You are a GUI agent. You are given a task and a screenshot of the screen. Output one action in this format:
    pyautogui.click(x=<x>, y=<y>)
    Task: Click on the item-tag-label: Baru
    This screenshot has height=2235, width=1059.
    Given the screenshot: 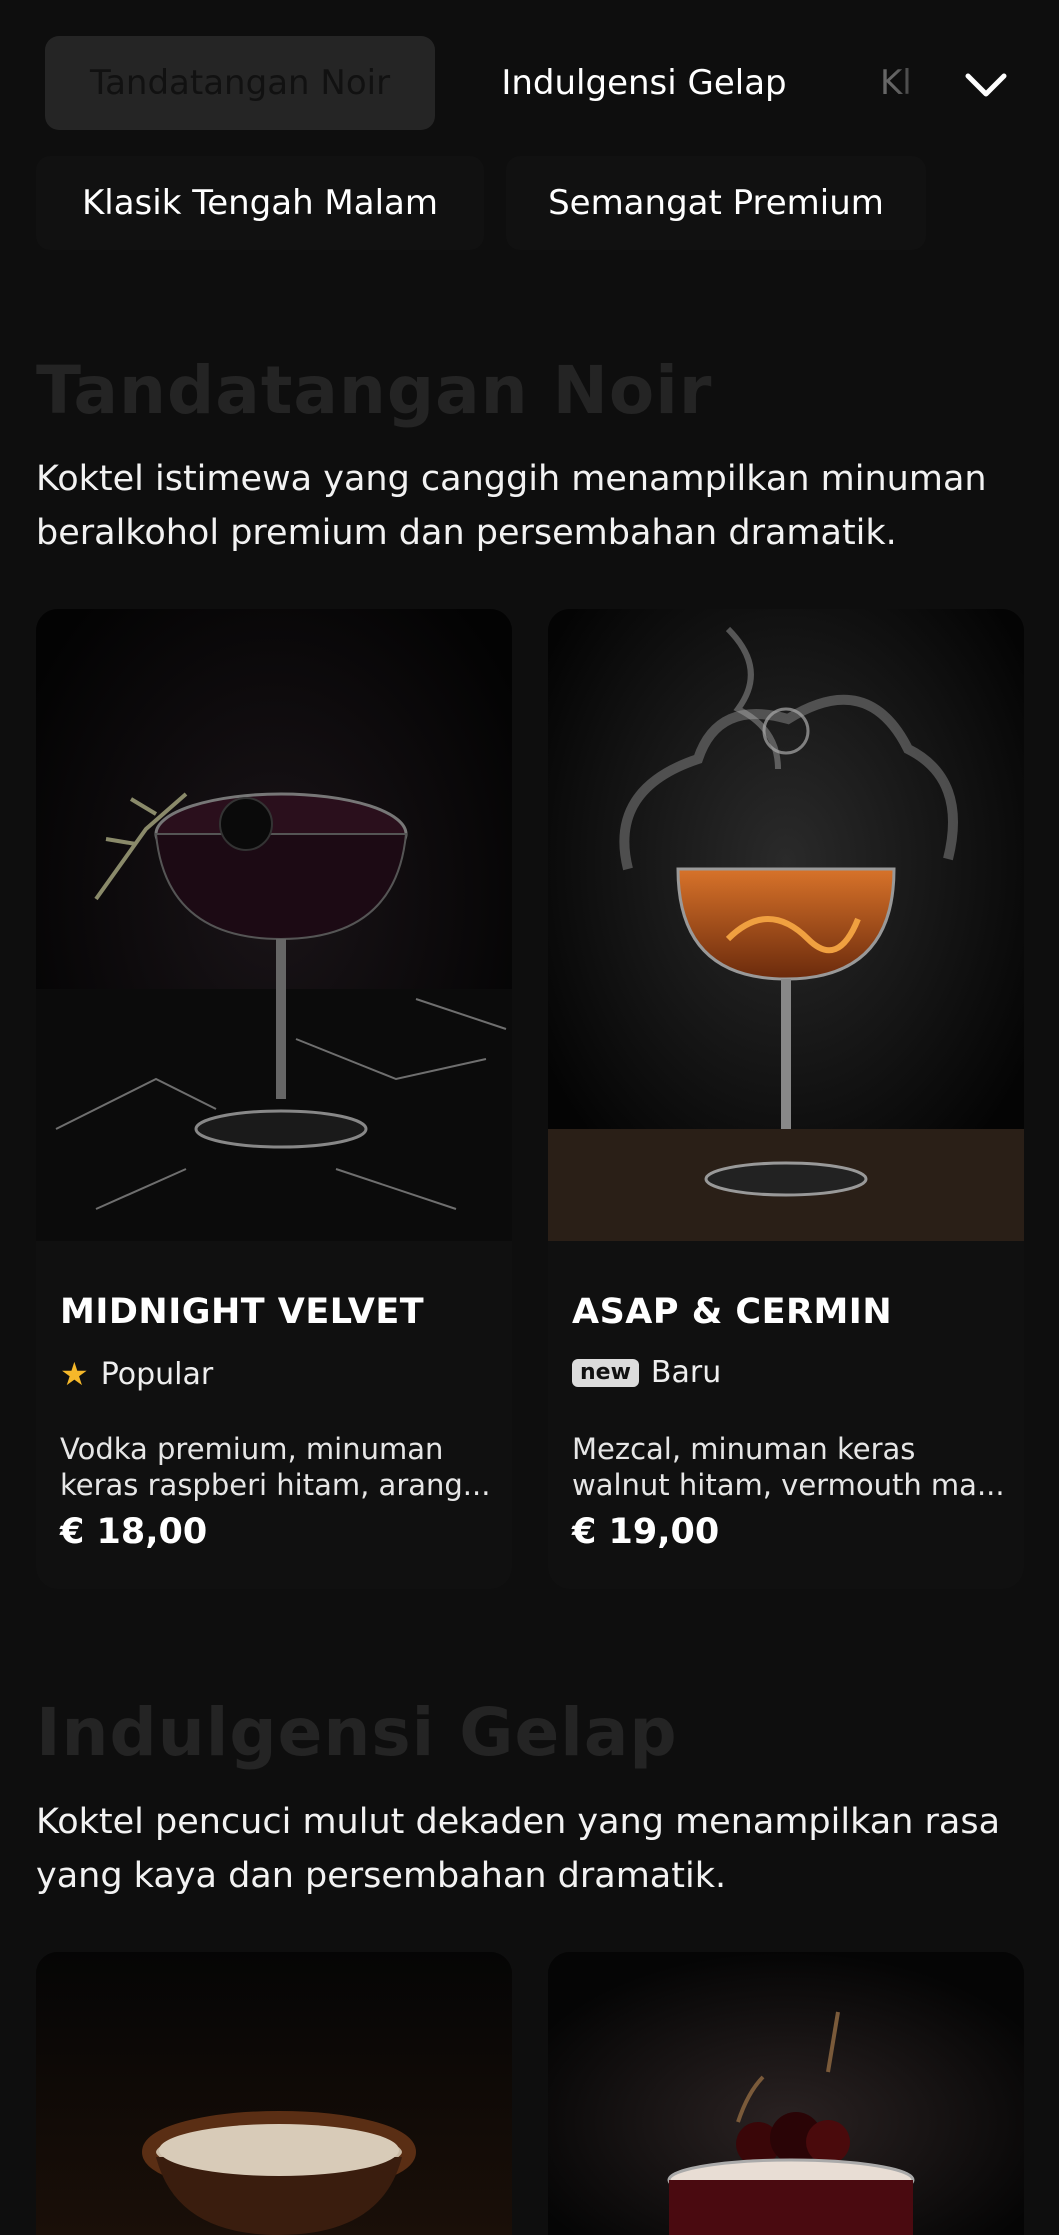 What is the action you would take?
    pyautogui.click(x=686, y=1372)
    